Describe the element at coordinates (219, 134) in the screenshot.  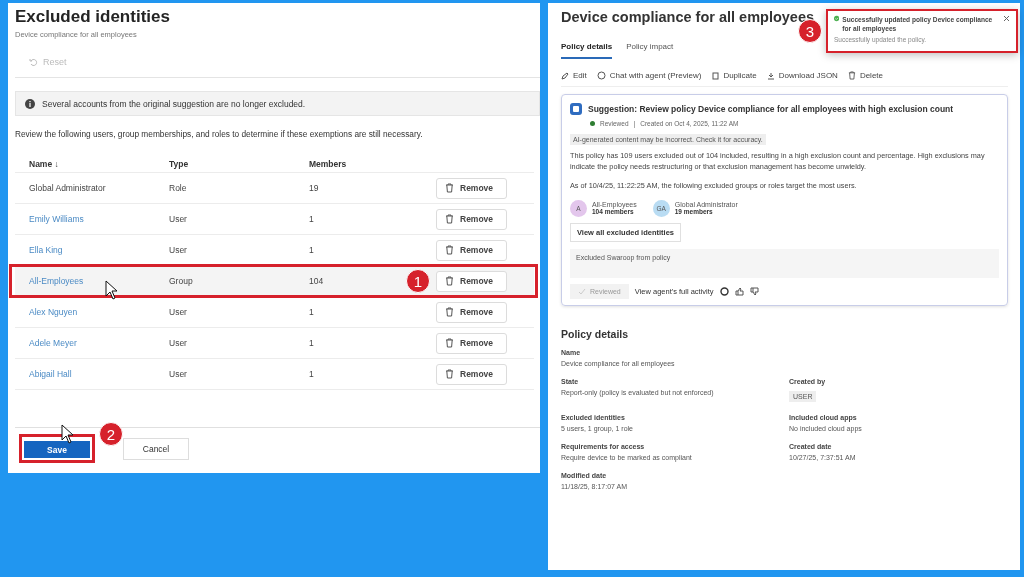
I see `instructions-text: Review the following users, group memberships, and roles to determine if these exemptions are still necessary.` at that location.